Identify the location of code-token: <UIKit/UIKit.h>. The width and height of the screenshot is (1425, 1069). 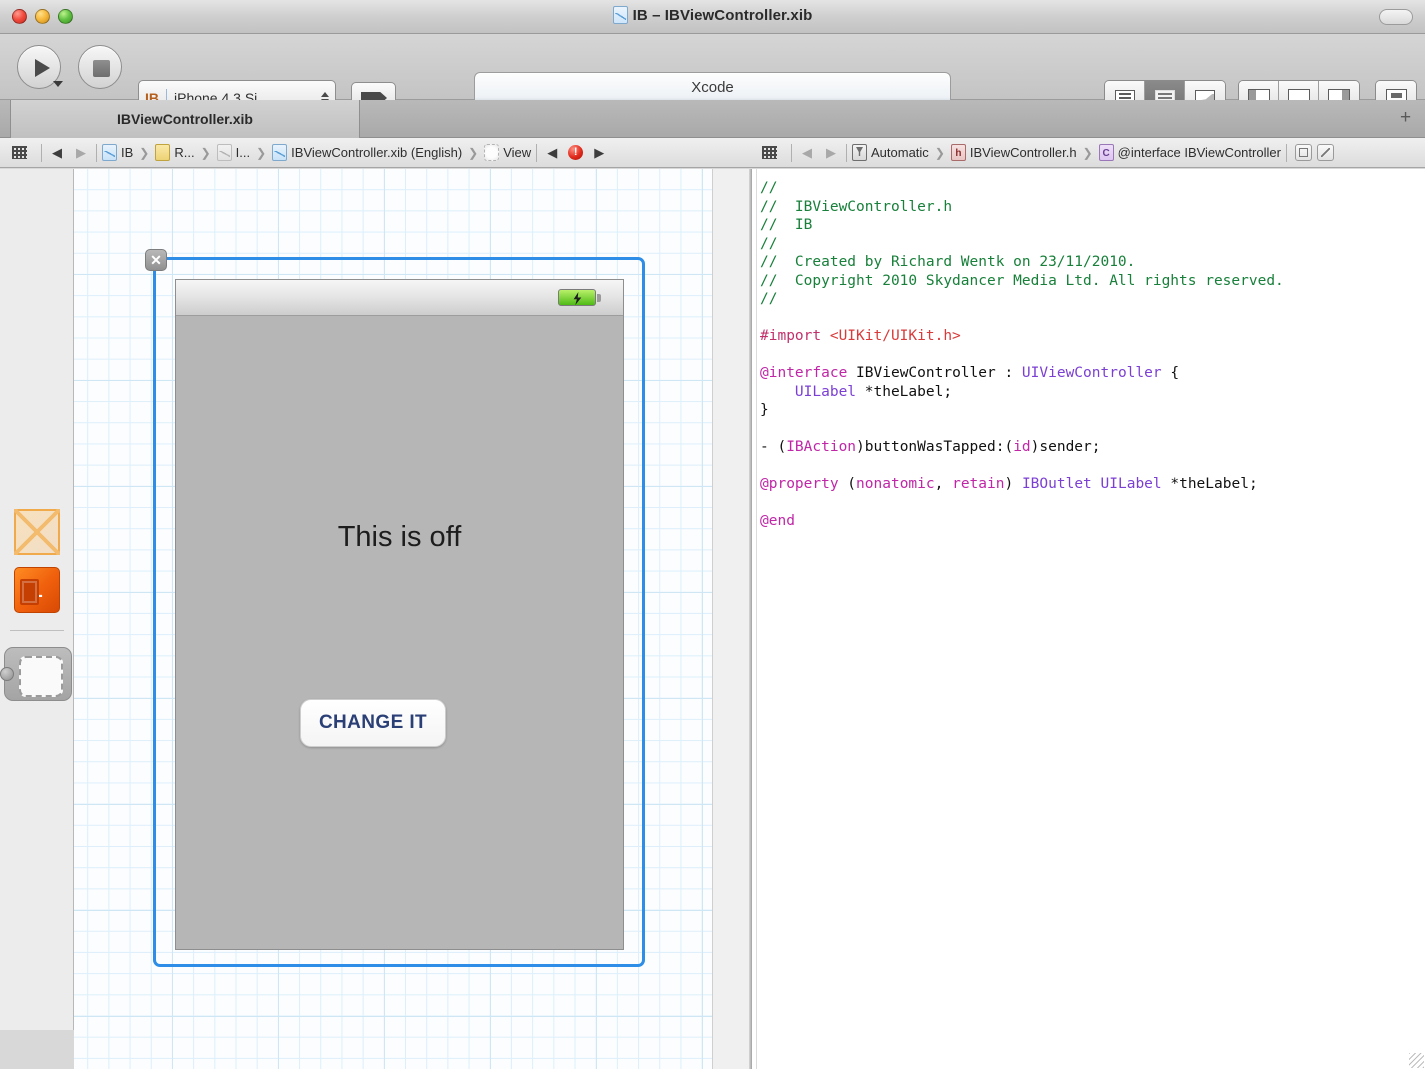
(895, 336).